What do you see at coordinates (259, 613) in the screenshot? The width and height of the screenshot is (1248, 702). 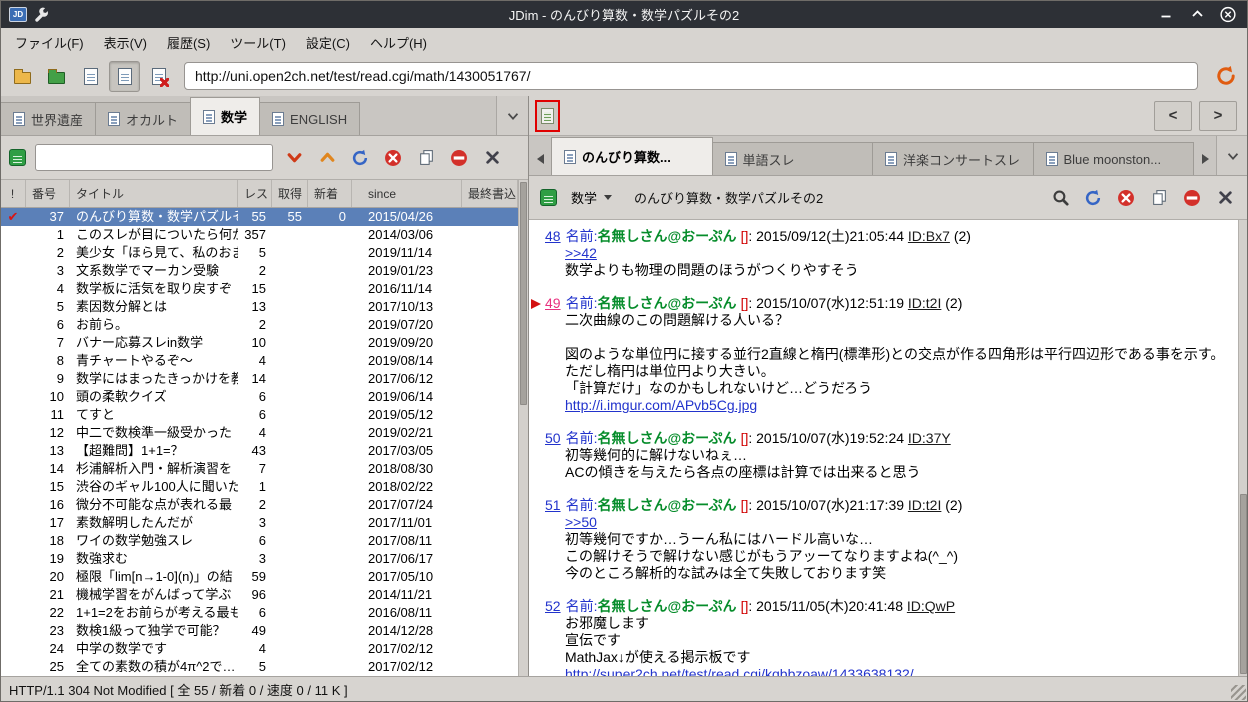 I see `thread-row-22: 22 1+1=2をお前らが考える最も 6 2016/08/11` at bounding box center [259, 613].